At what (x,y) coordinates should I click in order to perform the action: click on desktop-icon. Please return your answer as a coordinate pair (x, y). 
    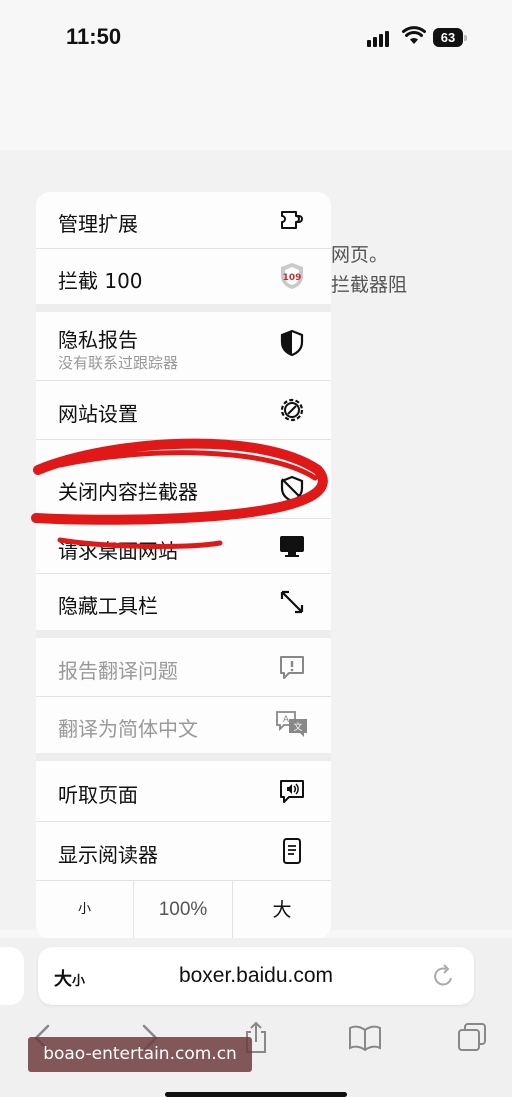
    Looking at the image, I should click on (292, 546).